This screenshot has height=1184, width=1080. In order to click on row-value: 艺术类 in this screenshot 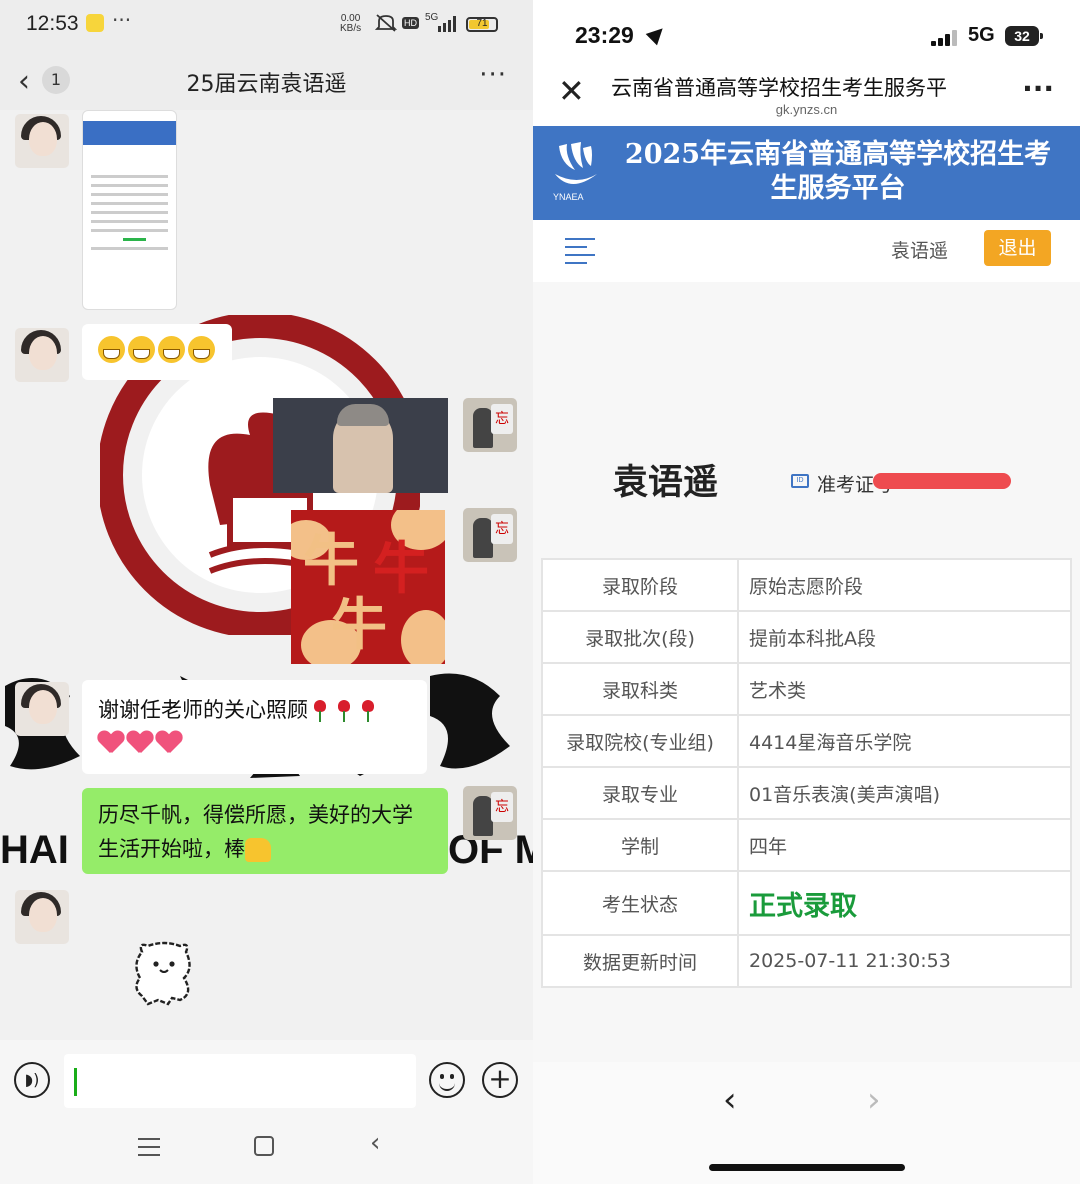, I will do `click(904, 689)`.